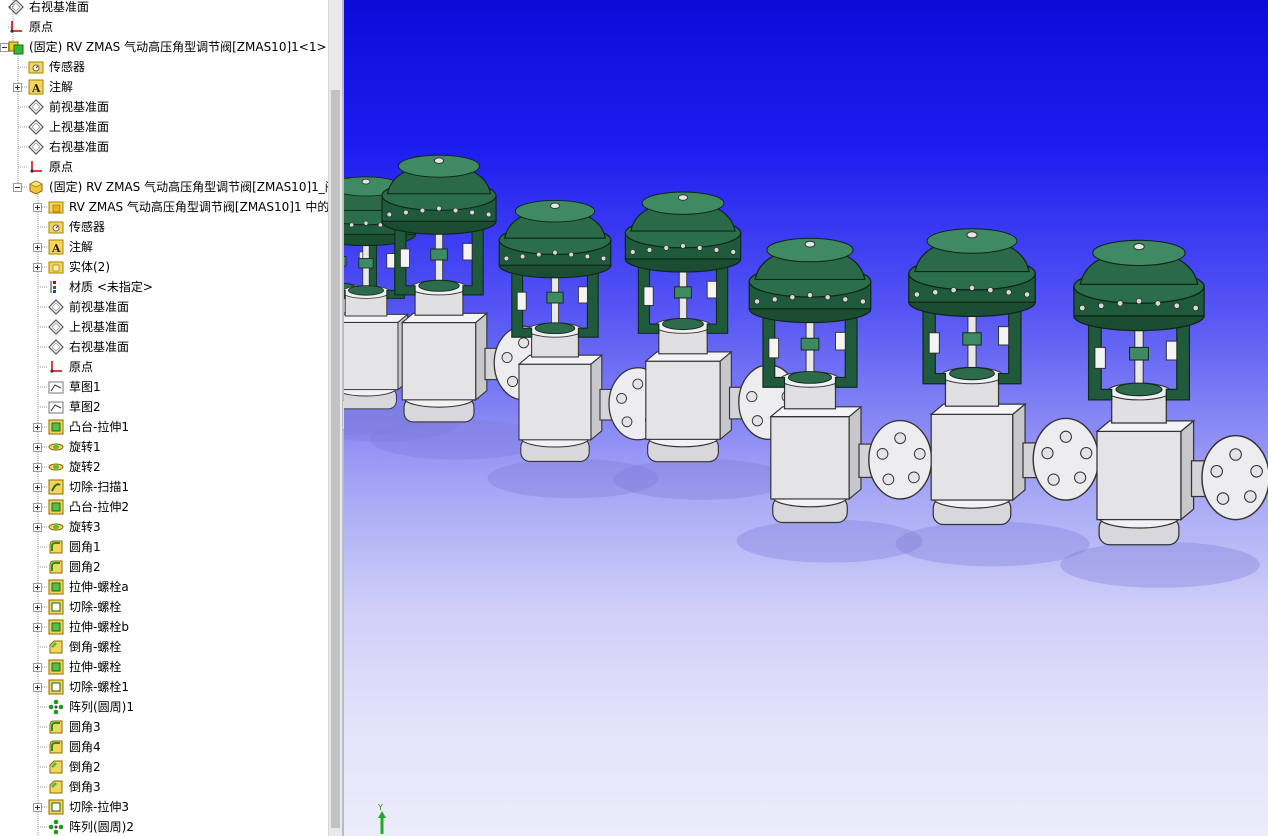 The image size is (1268, 836). What do you see at coordinates (85, 567) in the screenshot?
I see `tree-item-label: 圆角2` at bounding box center [85, 567].